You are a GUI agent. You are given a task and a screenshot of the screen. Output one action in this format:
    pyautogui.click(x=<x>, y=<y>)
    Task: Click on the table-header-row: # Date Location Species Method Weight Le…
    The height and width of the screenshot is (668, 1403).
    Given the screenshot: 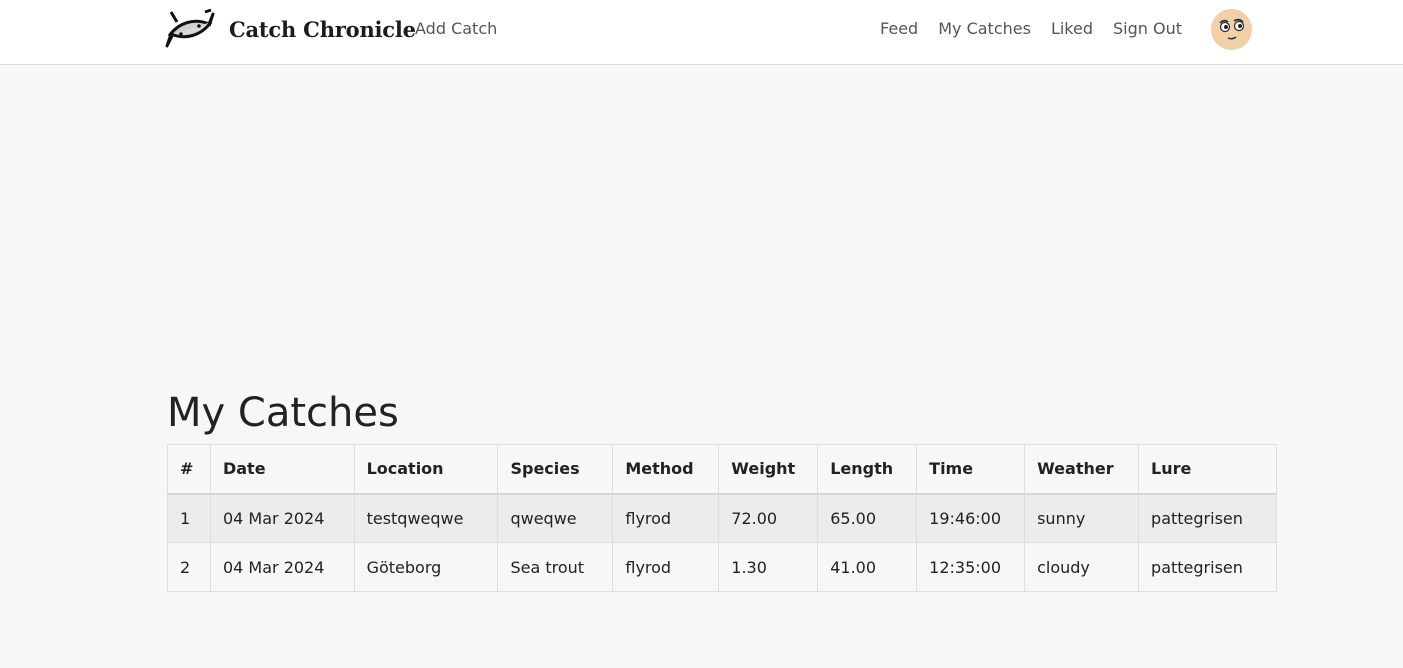 What is the action you would take?
    pyautogui.click(x=722, y=469)
    